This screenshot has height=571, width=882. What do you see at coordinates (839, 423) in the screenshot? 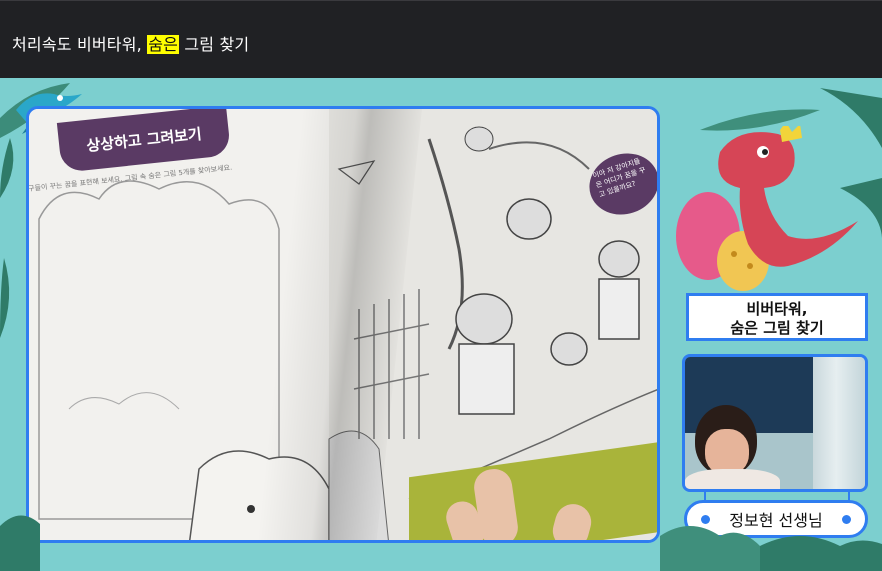
I see `webcam-curtain` at bounding box center [839, 423].